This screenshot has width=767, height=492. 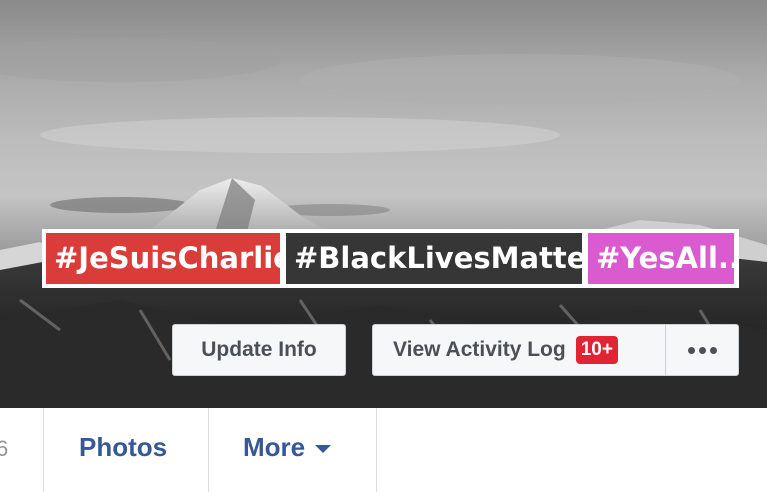 What do you see at coordinates (123, 447) in the screenshot?
I see `tab-photos: Photos` at bounding box center [123, 447].